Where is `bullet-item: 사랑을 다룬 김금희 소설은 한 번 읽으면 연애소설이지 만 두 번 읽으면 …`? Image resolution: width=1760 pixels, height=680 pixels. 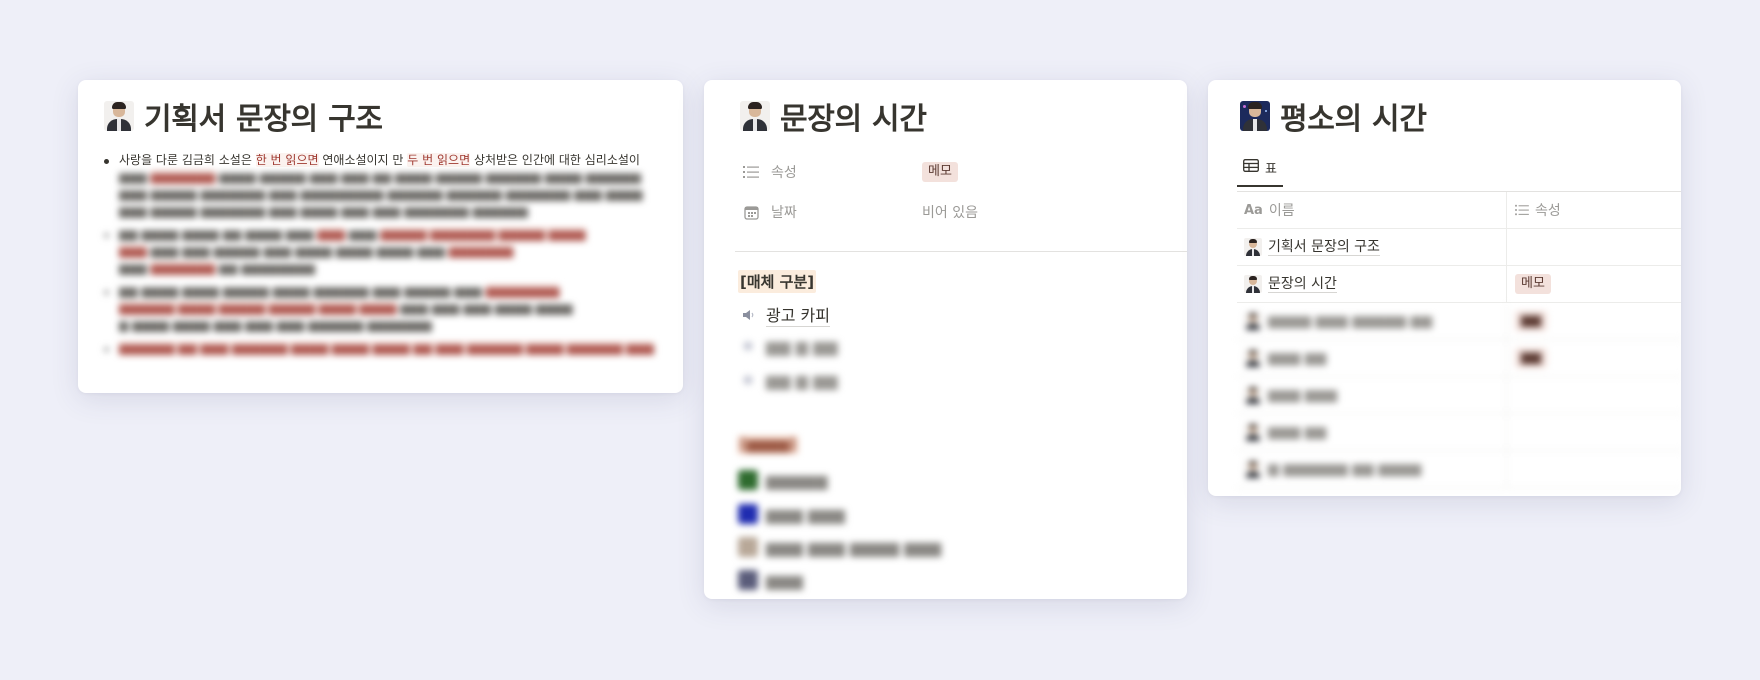
bullet-item: 사랑을 다룬 김금희 소설은 한 번 읽으면 연애소설이지 만 두 번 읽으면 … is located at coordinates (391, 160).